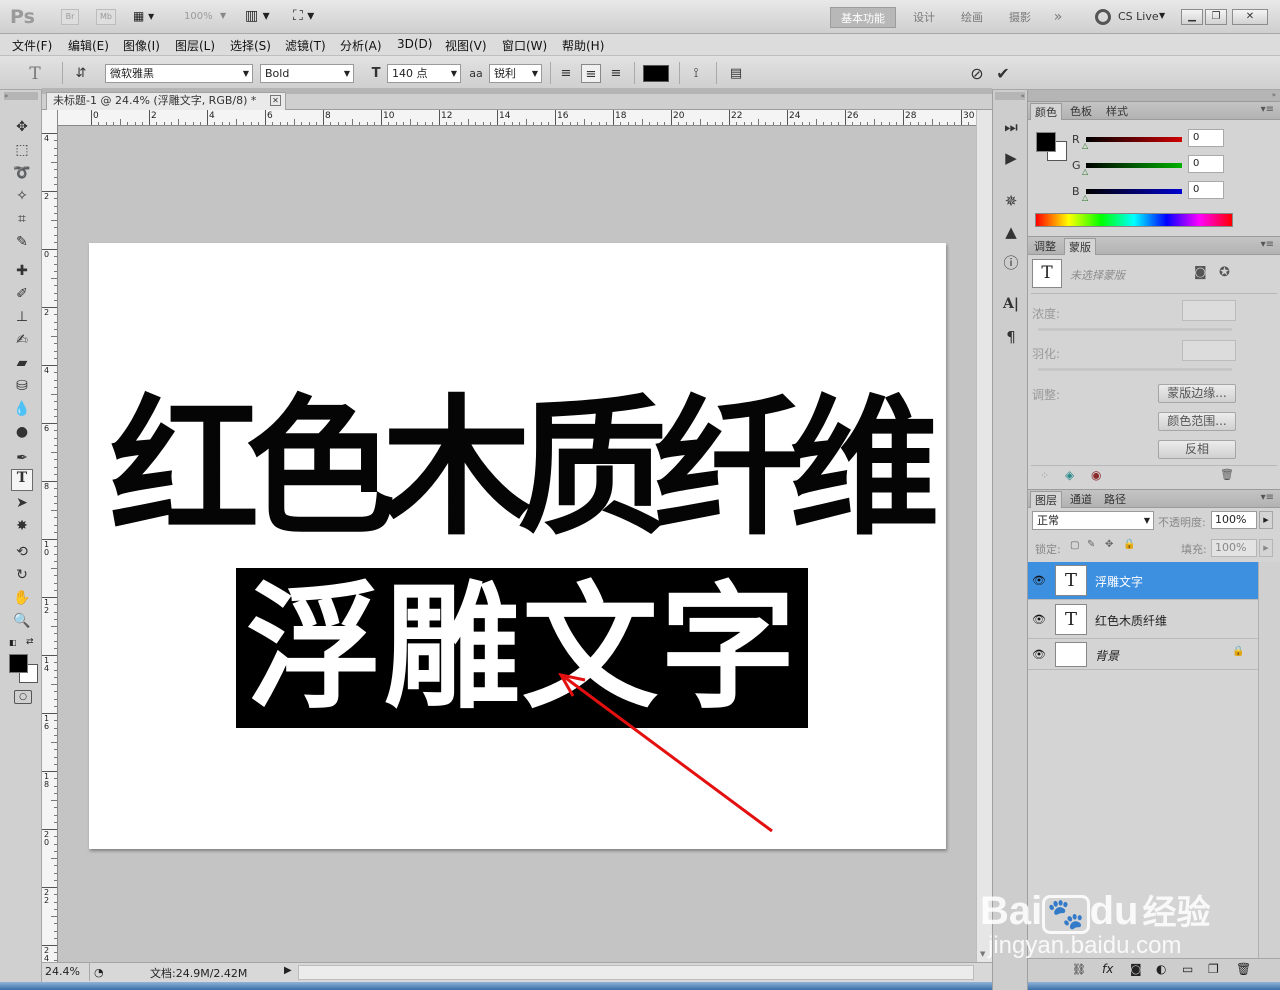 The image size is (1280, 990). I want to click on commit-edit-icon: ✔, so click(1003, 73).